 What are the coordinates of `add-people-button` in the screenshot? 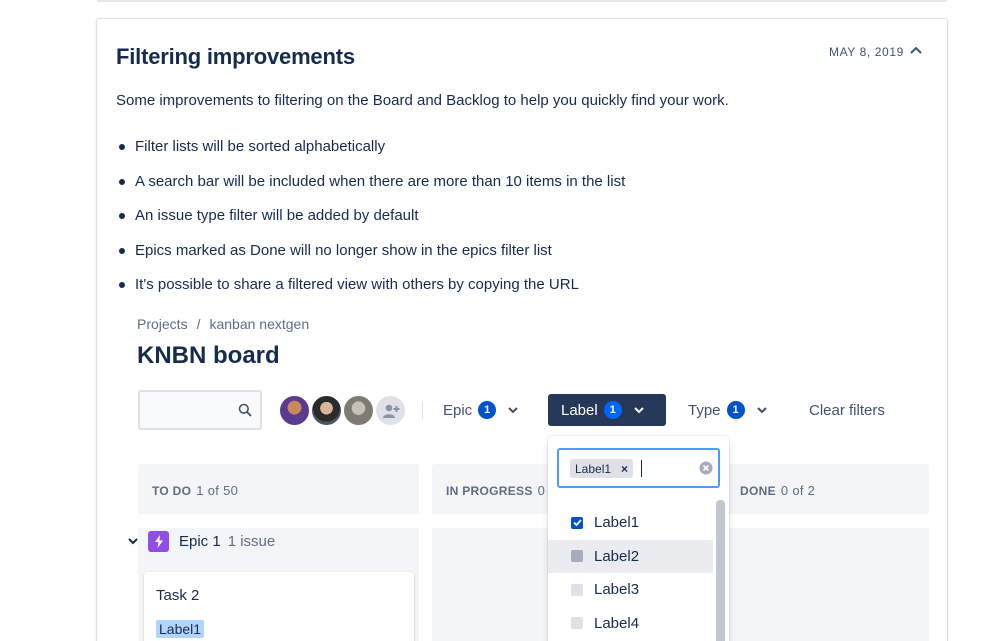 It's located at (390, 410).